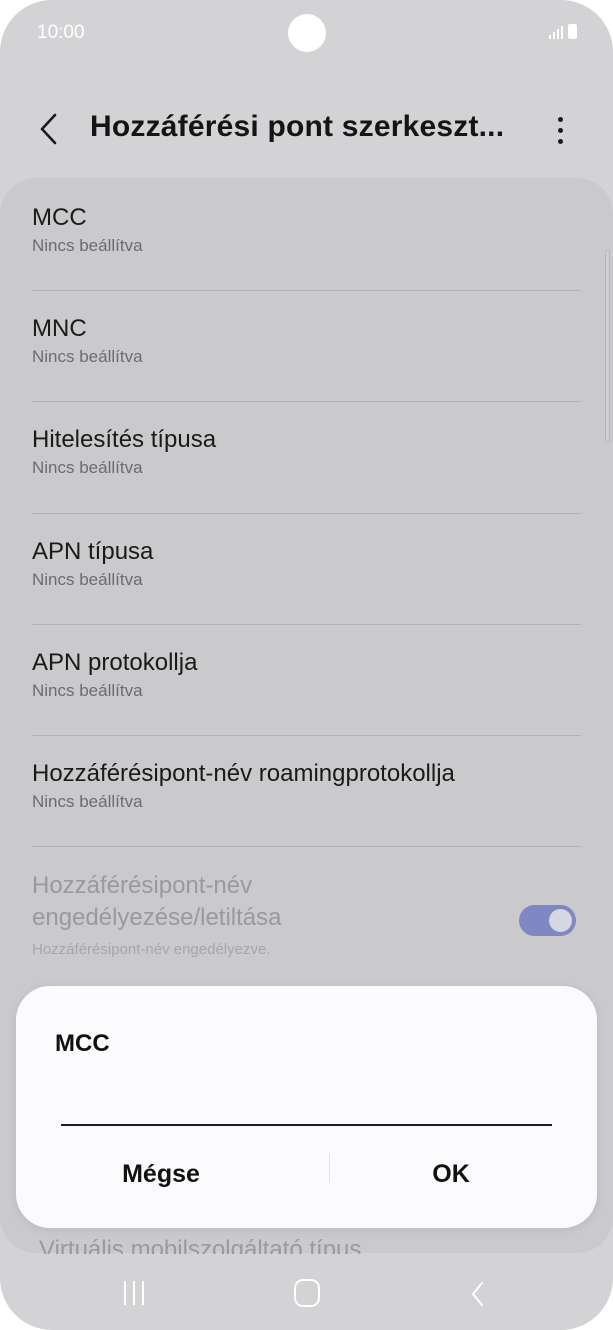 The height and width of the screenshot is (1330, 613). Describe the element at coordinates (59, 328) in the screenshot. I see `list-item-title: MNC` at that location.